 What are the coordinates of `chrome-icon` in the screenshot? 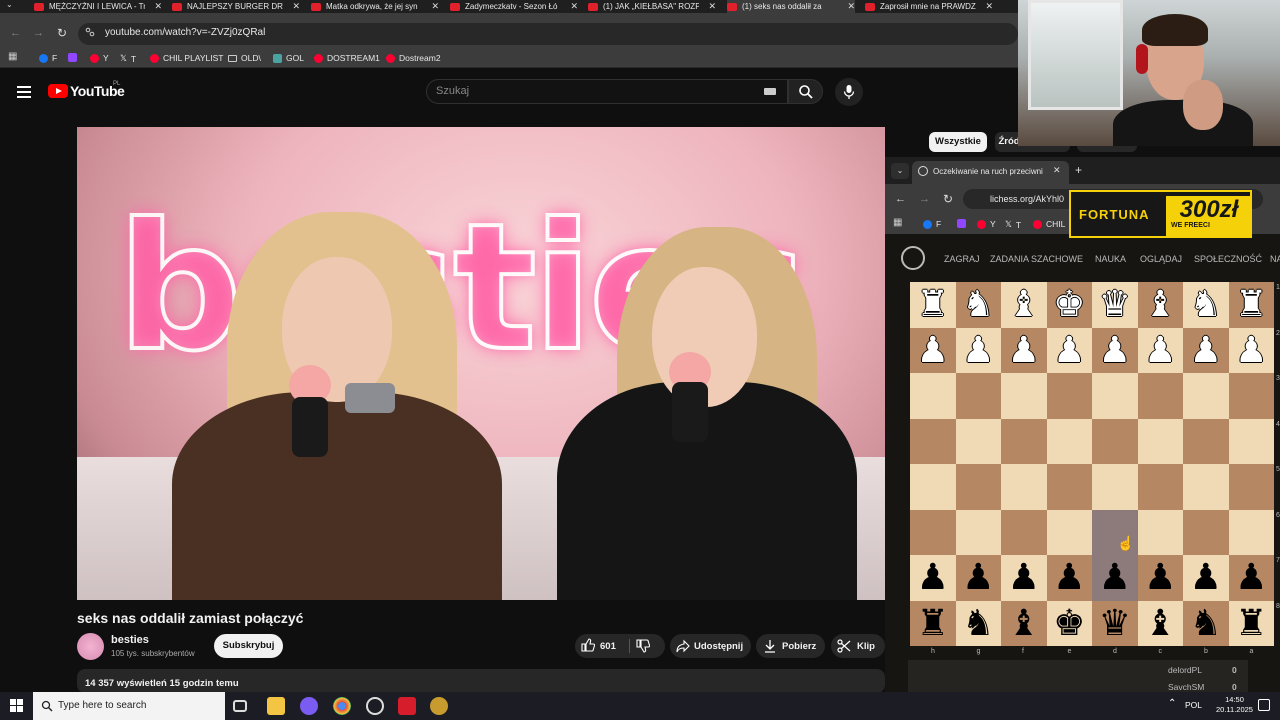 It's located at (342, 706).